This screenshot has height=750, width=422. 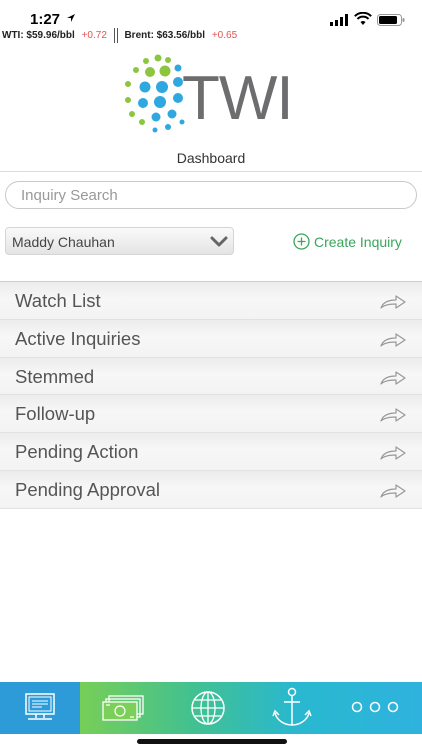 What do you see at coordinates (63, 242) in the screenshot?
I see `user-select-value: Maddy Chauhan` at bounding box center [63, 242].